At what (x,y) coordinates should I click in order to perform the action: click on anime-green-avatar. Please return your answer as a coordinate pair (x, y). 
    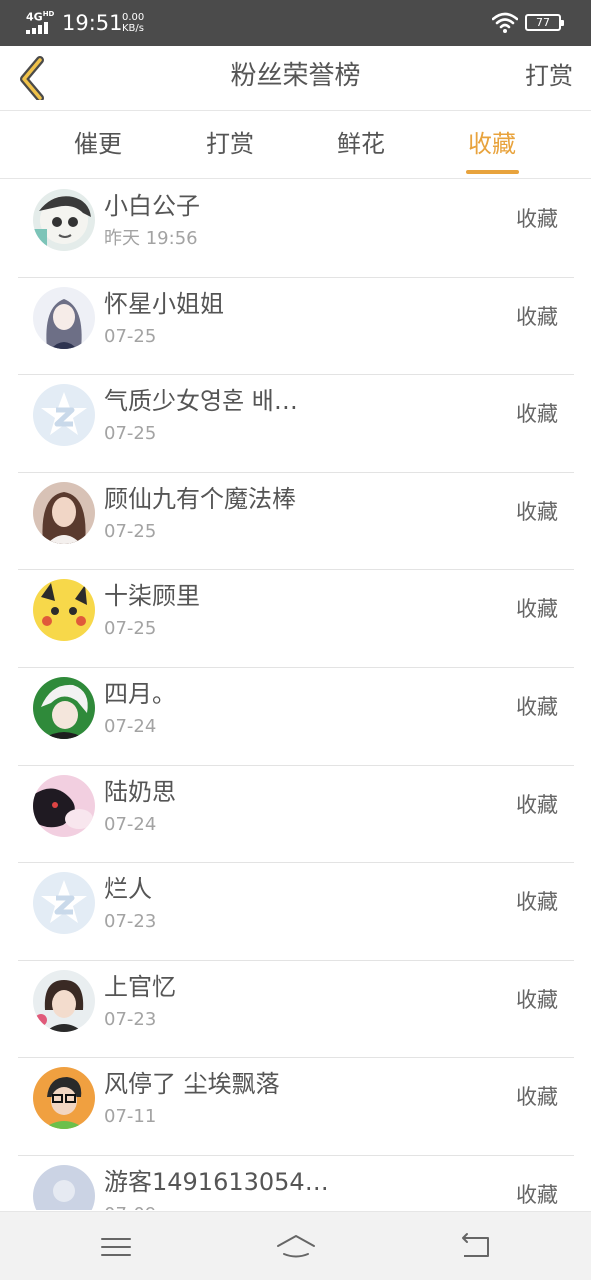
    Looking at the image, I should click on (64, 708).